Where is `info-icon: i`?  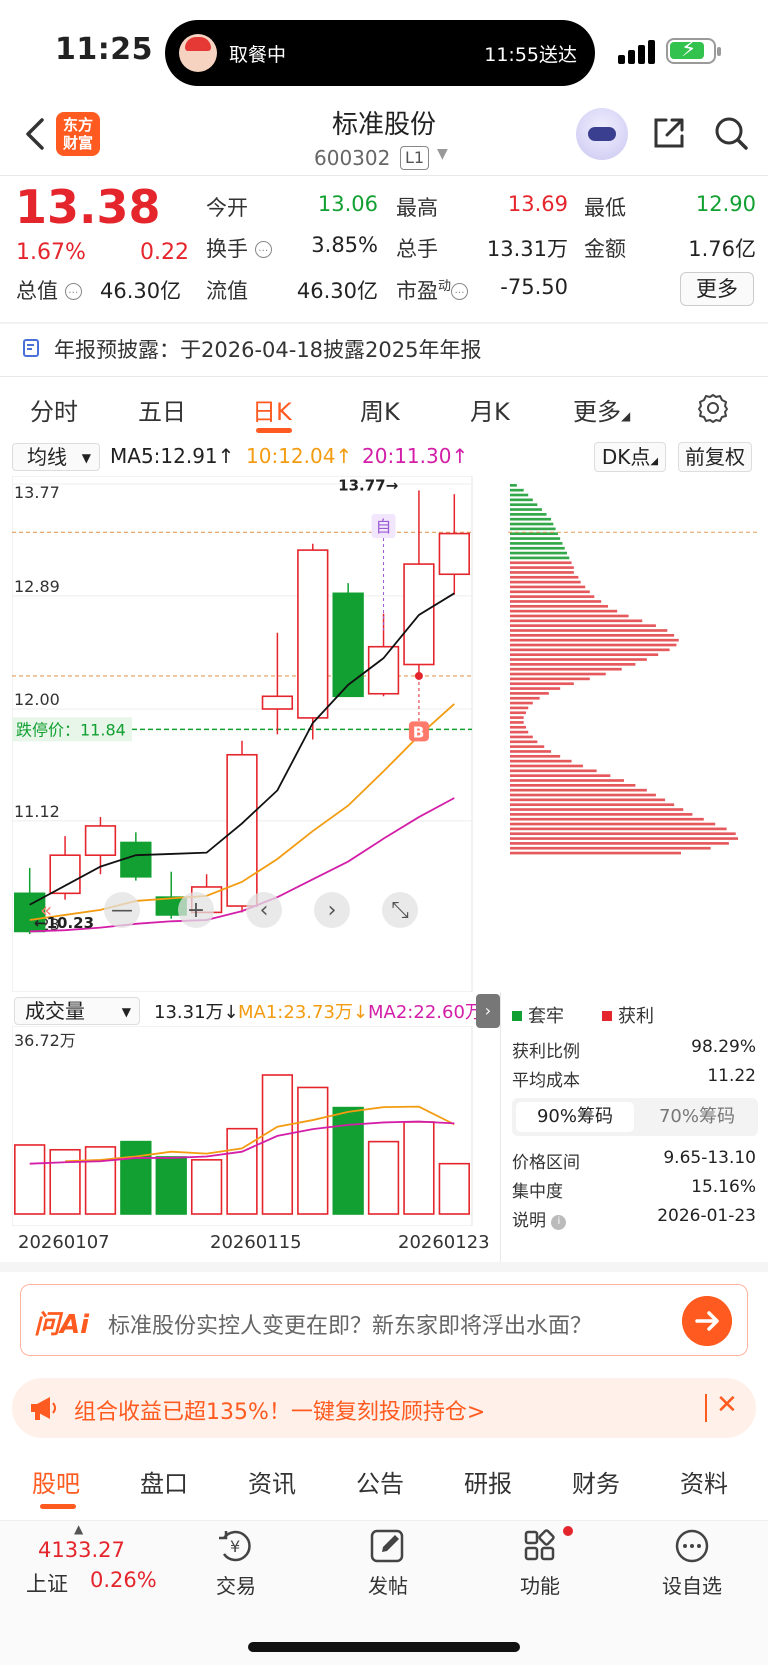 info-icon: i is located at coordinates (559, 1222).